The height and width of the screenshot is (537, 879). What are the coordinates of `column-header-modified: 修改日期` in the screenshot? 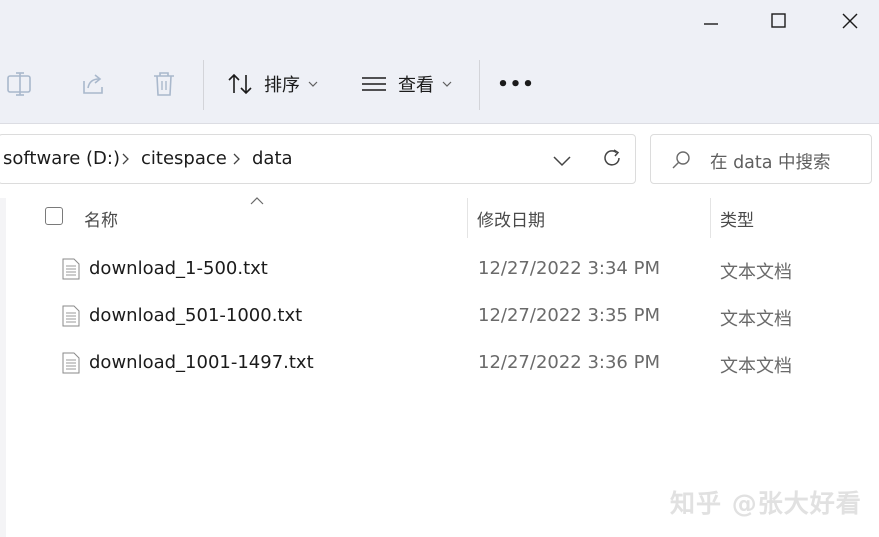 It's located at (511, 218).